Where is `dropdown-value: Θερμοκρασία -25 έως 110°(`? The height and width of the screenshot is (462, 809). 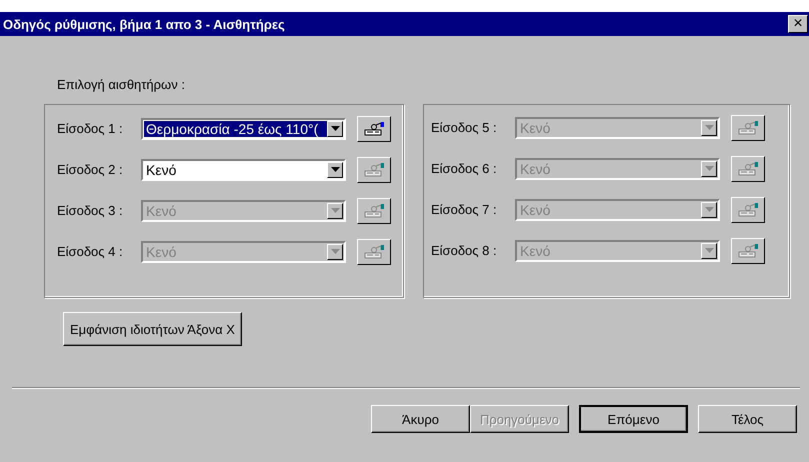
dropdown-value: Θερμοκρασία -25 έως 110°( is located at coordinates (235, 128).